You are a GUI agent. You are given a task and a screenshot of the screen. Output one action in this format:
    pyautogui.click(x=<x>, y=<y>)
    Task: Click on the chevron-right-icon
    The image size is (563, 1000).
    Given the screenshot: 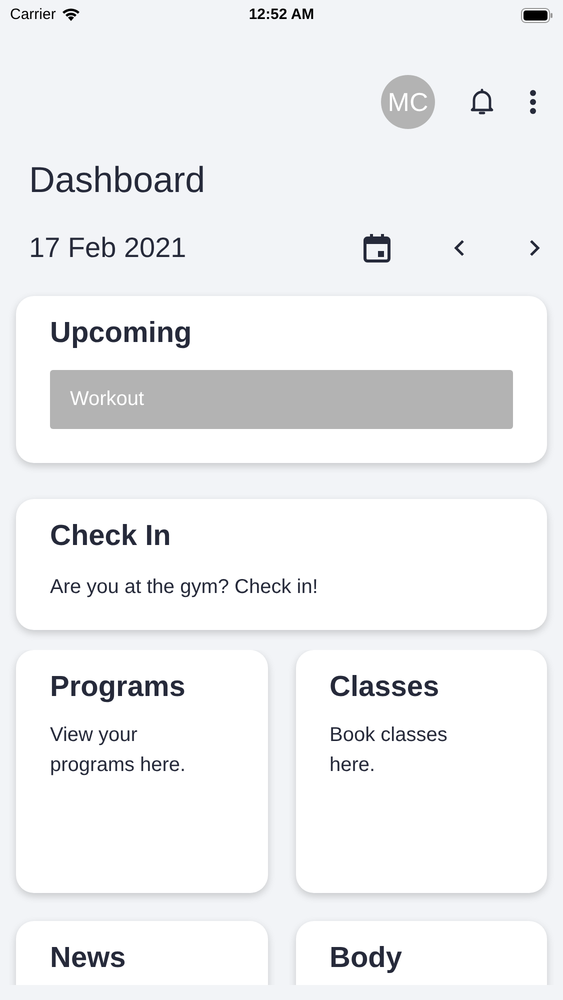 What is the action you would take?
    pyautogui.click(x=535, y=248)
    